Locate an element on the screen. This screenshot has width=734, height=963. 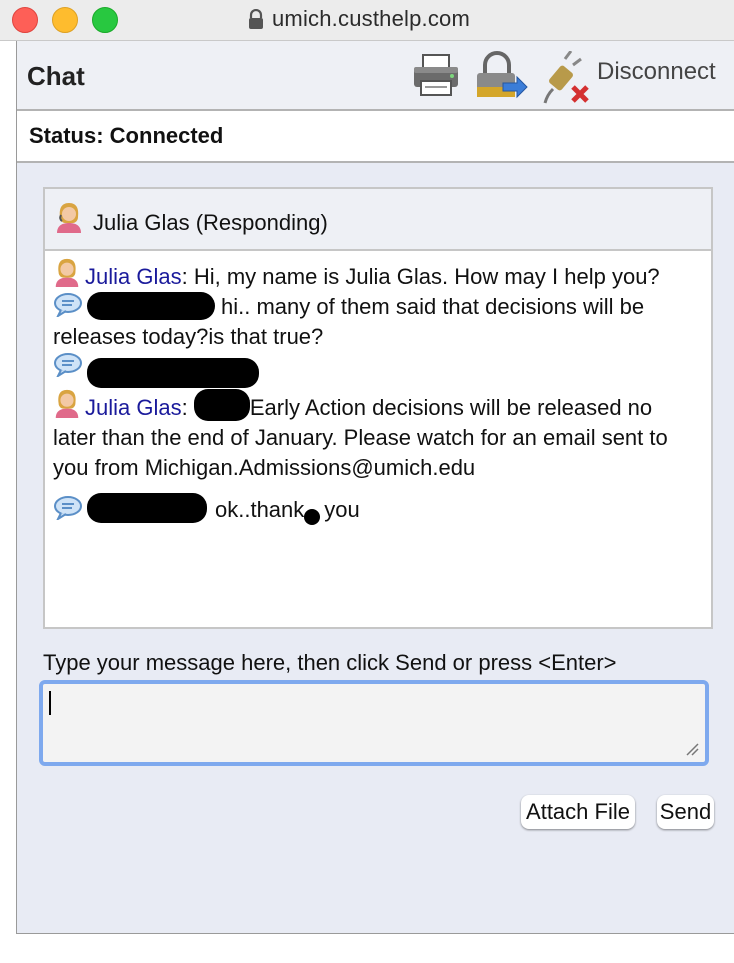
agent-heading: Julia Glas (Responding) is located at coordinates (210, 222).